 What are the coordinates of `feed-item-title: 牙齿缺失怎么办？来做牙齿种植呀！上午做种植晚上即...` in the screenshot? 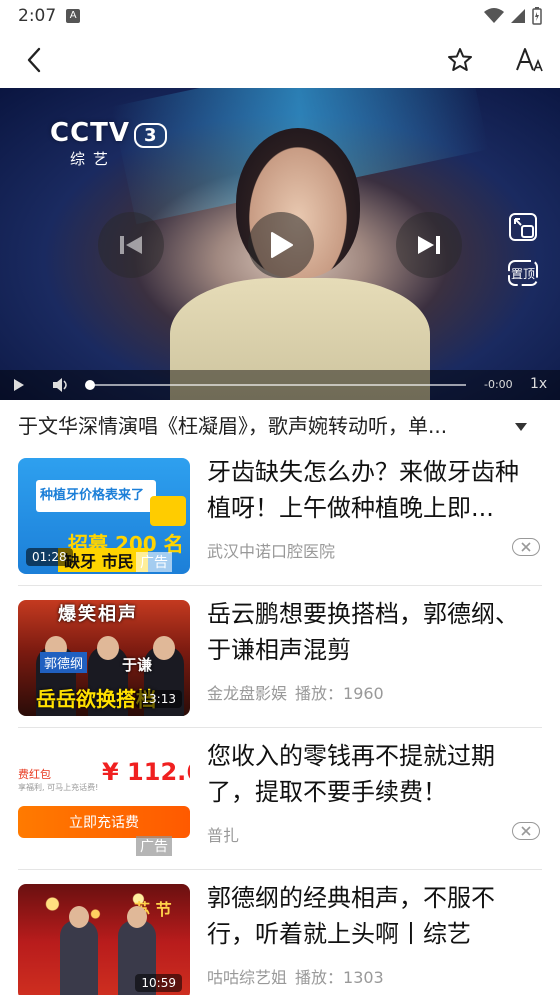 It's located at (363, 490).